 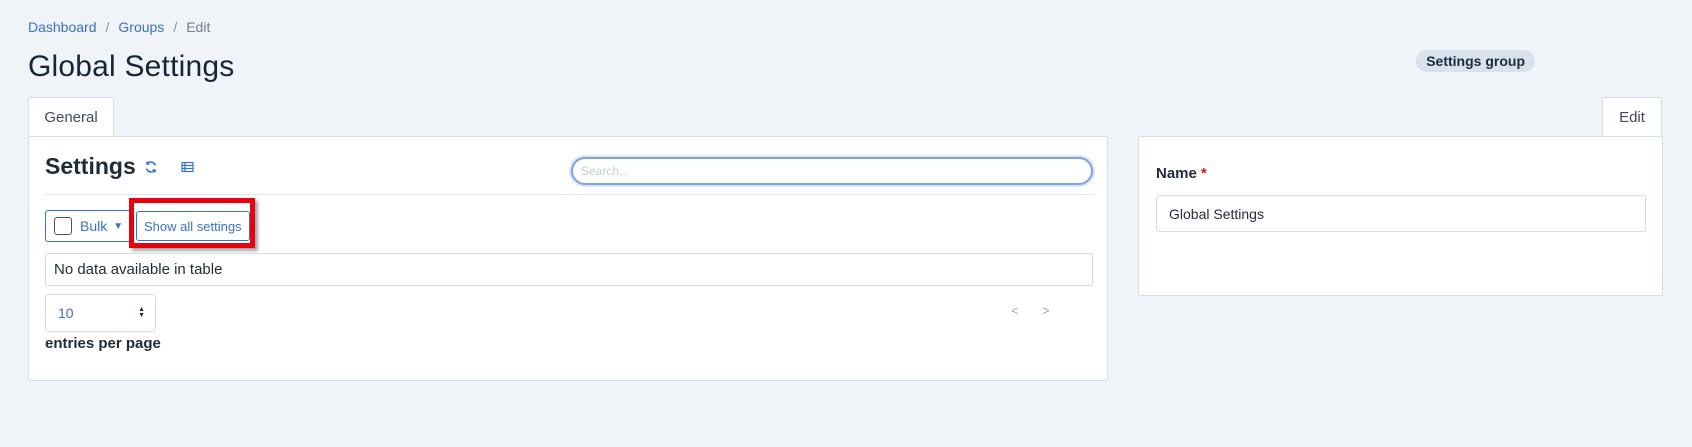 I want to click on breadcrumb-groups-link: Groups, so click(x=141, y=27).